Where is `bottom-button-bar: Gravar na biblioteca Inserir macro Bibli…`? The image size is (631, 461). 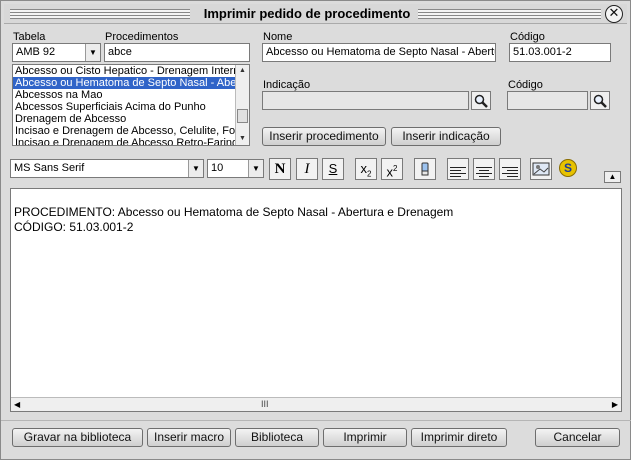 bottom-button-bar: Gravar na biblioteca Inserir macro Bibli… is located at coordinates (316, 440).